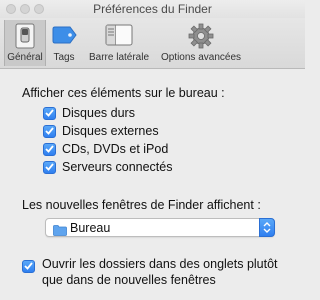  I want to click on gear-icon, so click(201, 37).